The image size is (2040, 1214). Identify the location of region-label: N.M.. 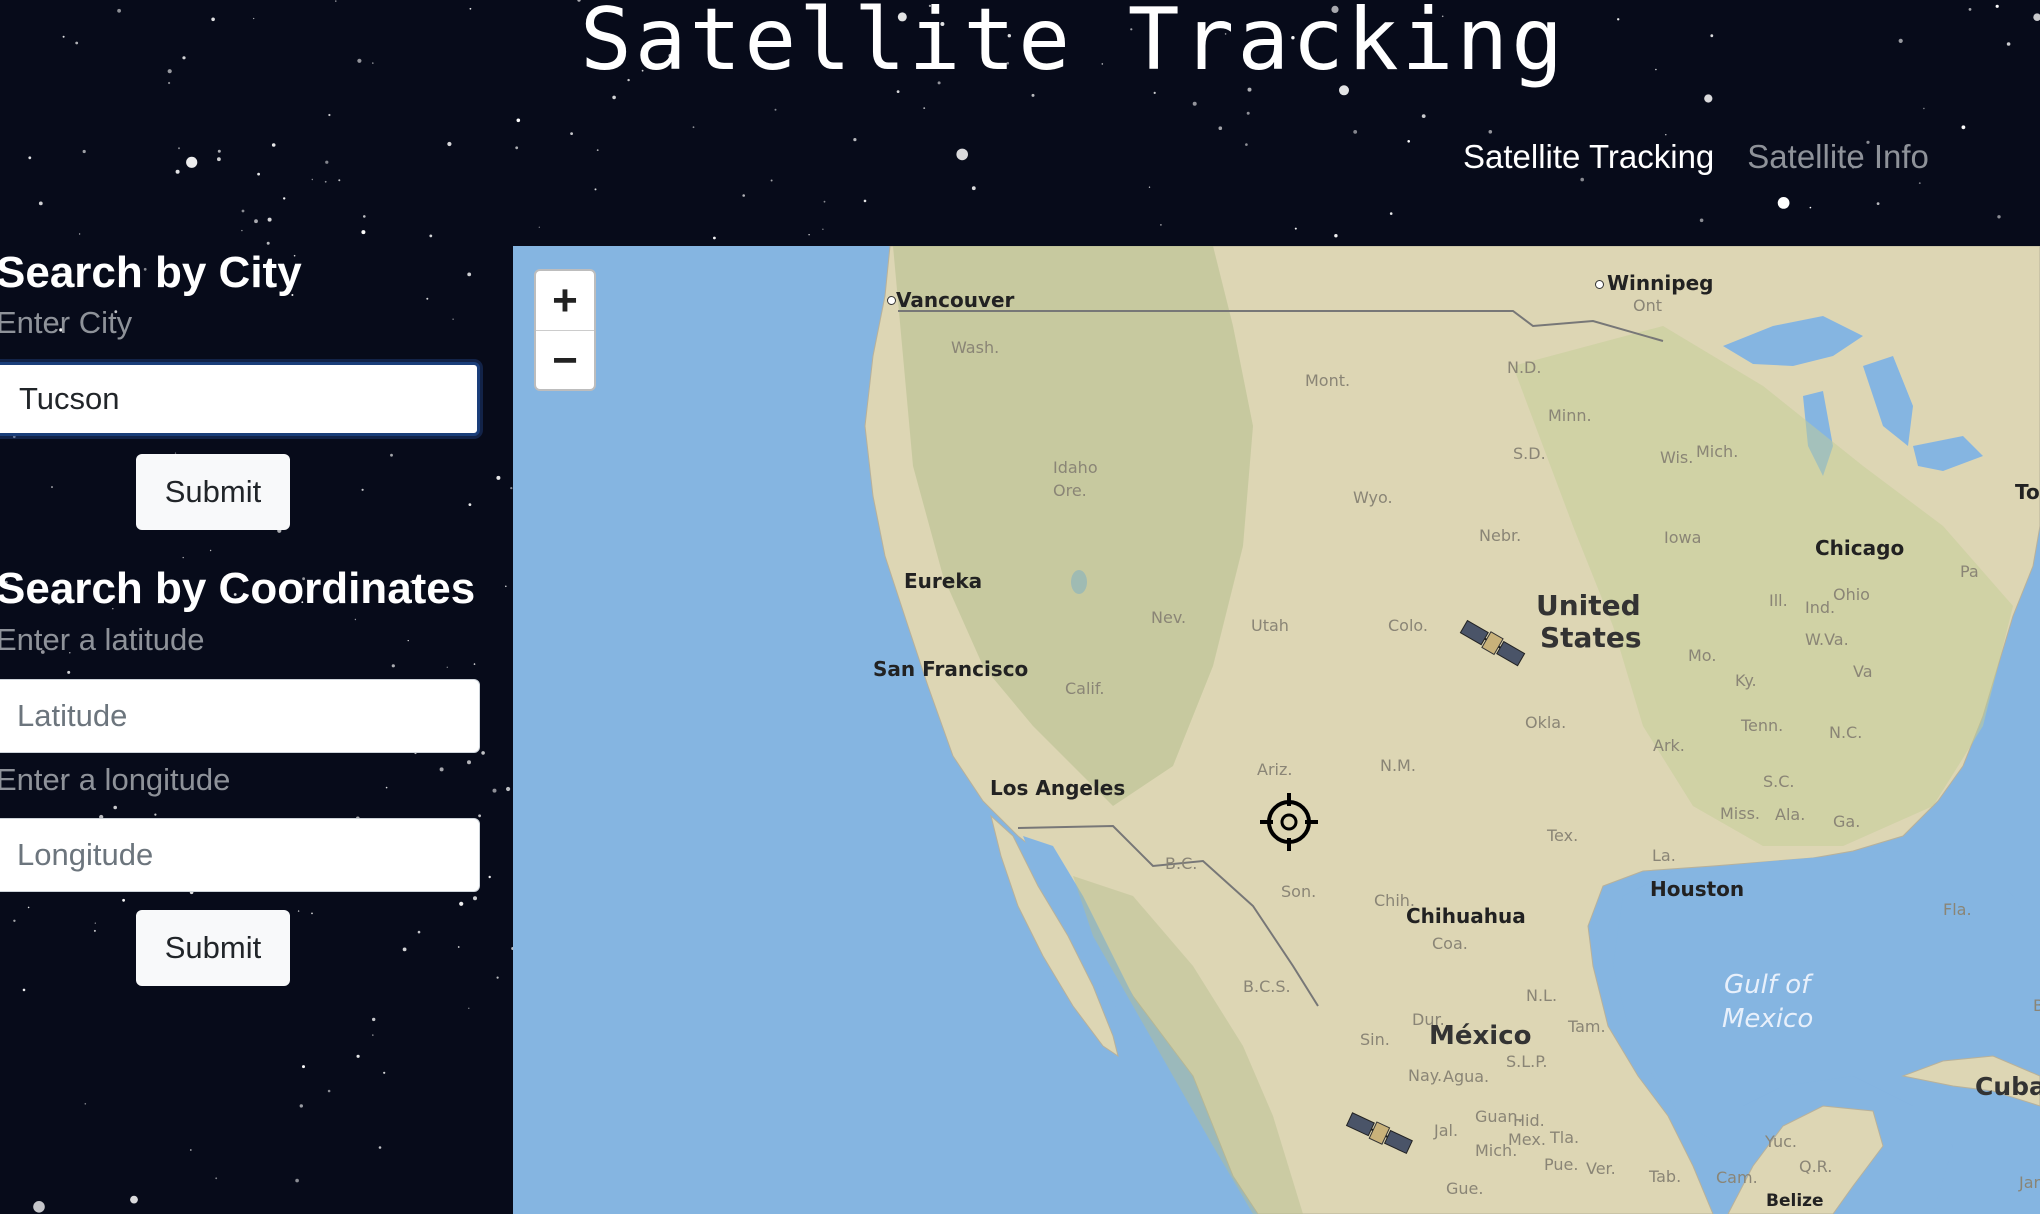
(1398, 765).